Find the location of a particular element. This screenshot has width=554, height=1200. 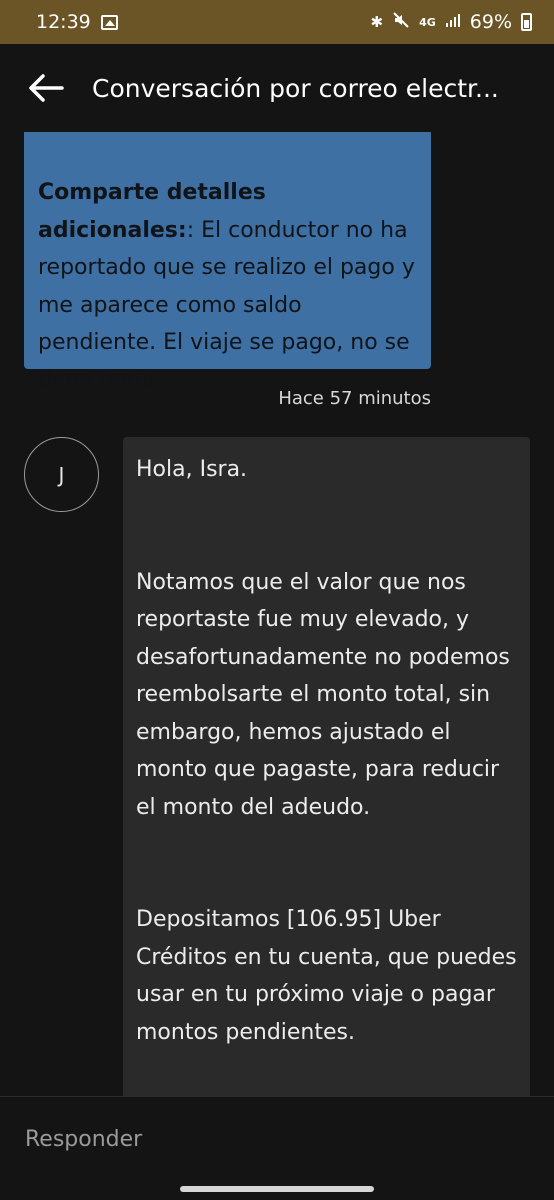

reply-input: Responder is located at coordinates (277, 1139).